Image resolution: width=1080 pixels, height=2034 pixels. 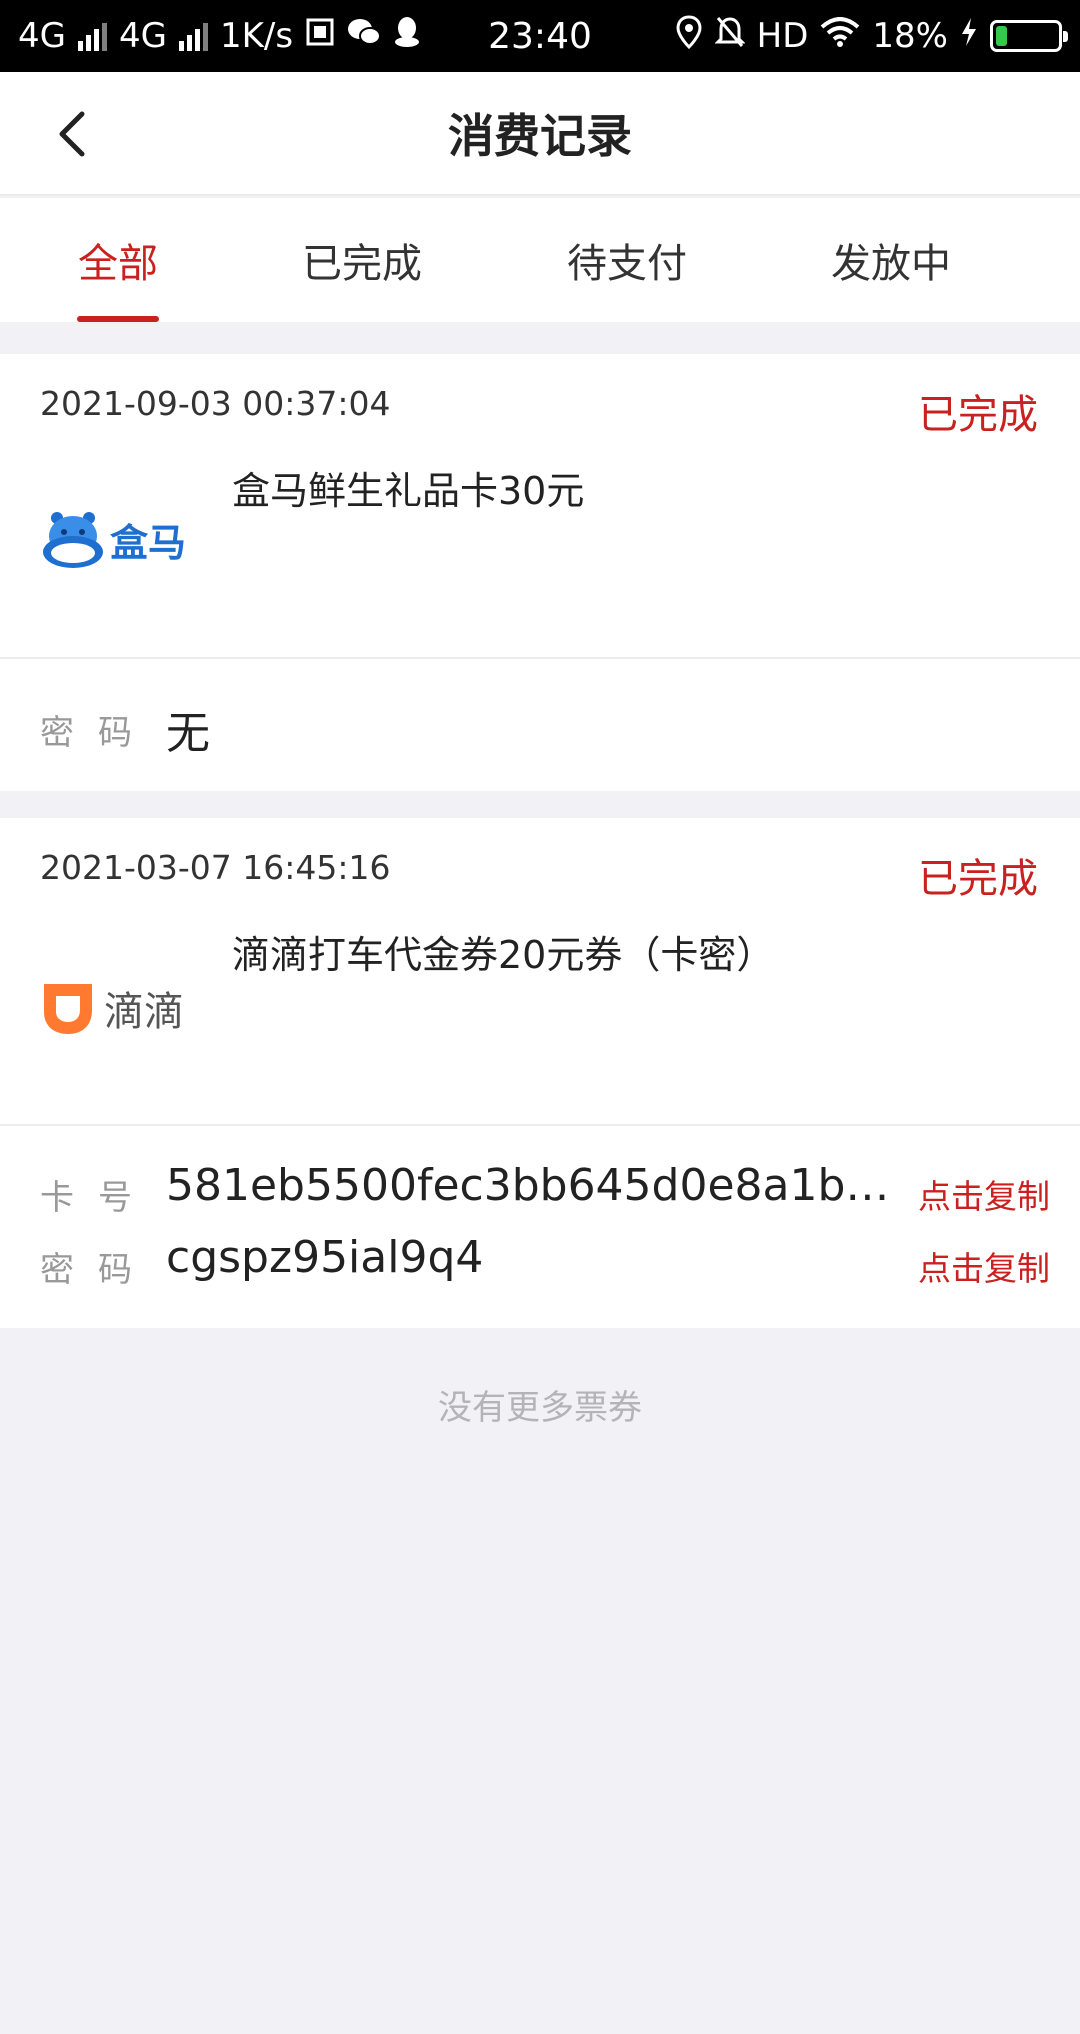 What do you see at coordinates (118, 264) in the screenshot?
I see `tab-label: 全部` at bounding box center [118, 264].